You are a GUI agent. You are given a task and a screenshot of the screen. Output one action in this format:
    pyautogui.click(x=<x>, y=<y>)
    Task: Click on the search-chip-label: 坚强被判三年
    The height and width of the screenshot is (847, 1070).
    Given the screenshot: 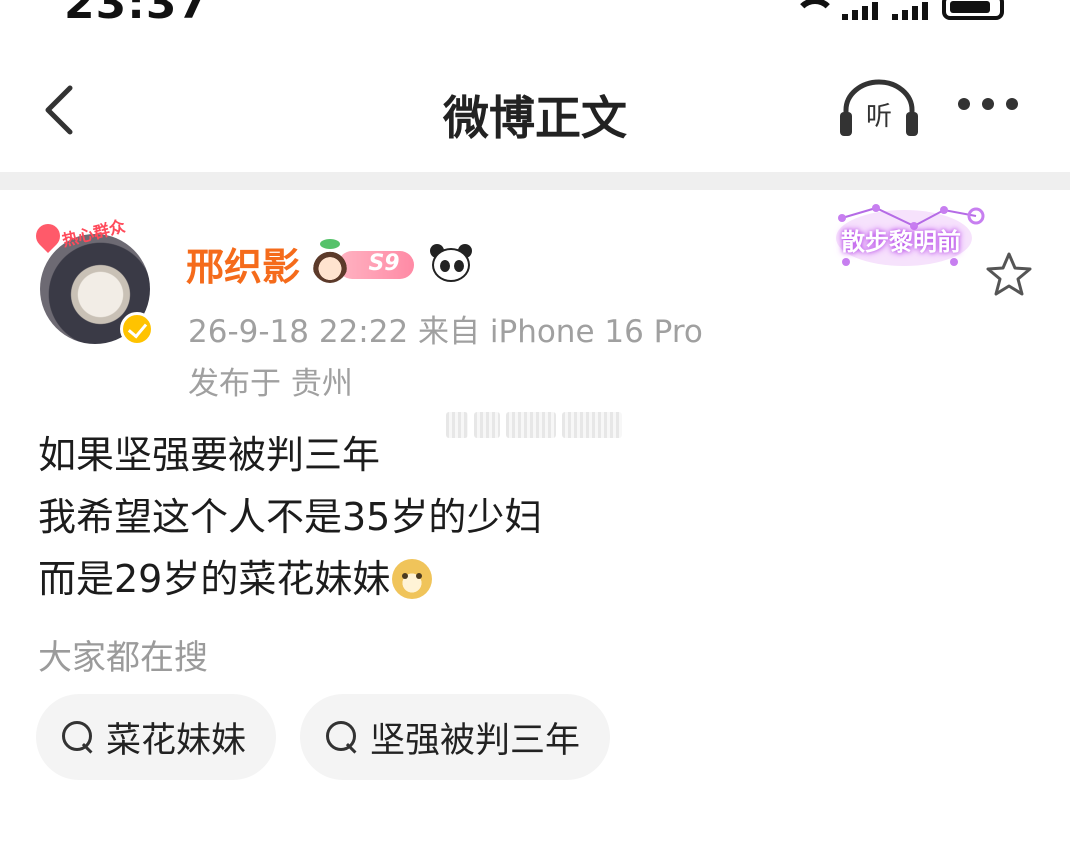 What is the action you would take?
    pyautogui.click(x=475, y=740)
    